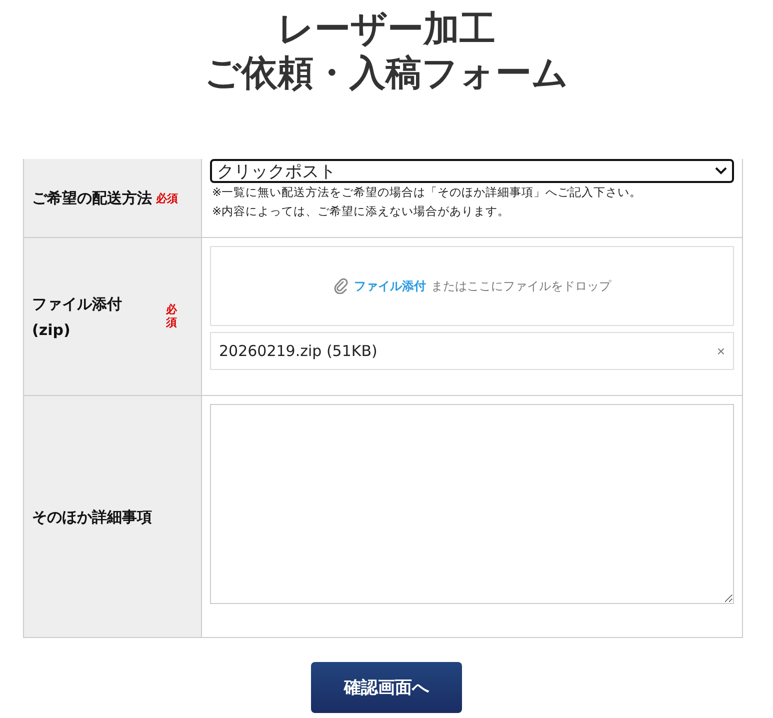 The height and width of the screenshot is (718, 773). Describe the element at coordinates (298, 351) in the screenshot. I see `file-name: 20260219.zip (51KB)` at that location.